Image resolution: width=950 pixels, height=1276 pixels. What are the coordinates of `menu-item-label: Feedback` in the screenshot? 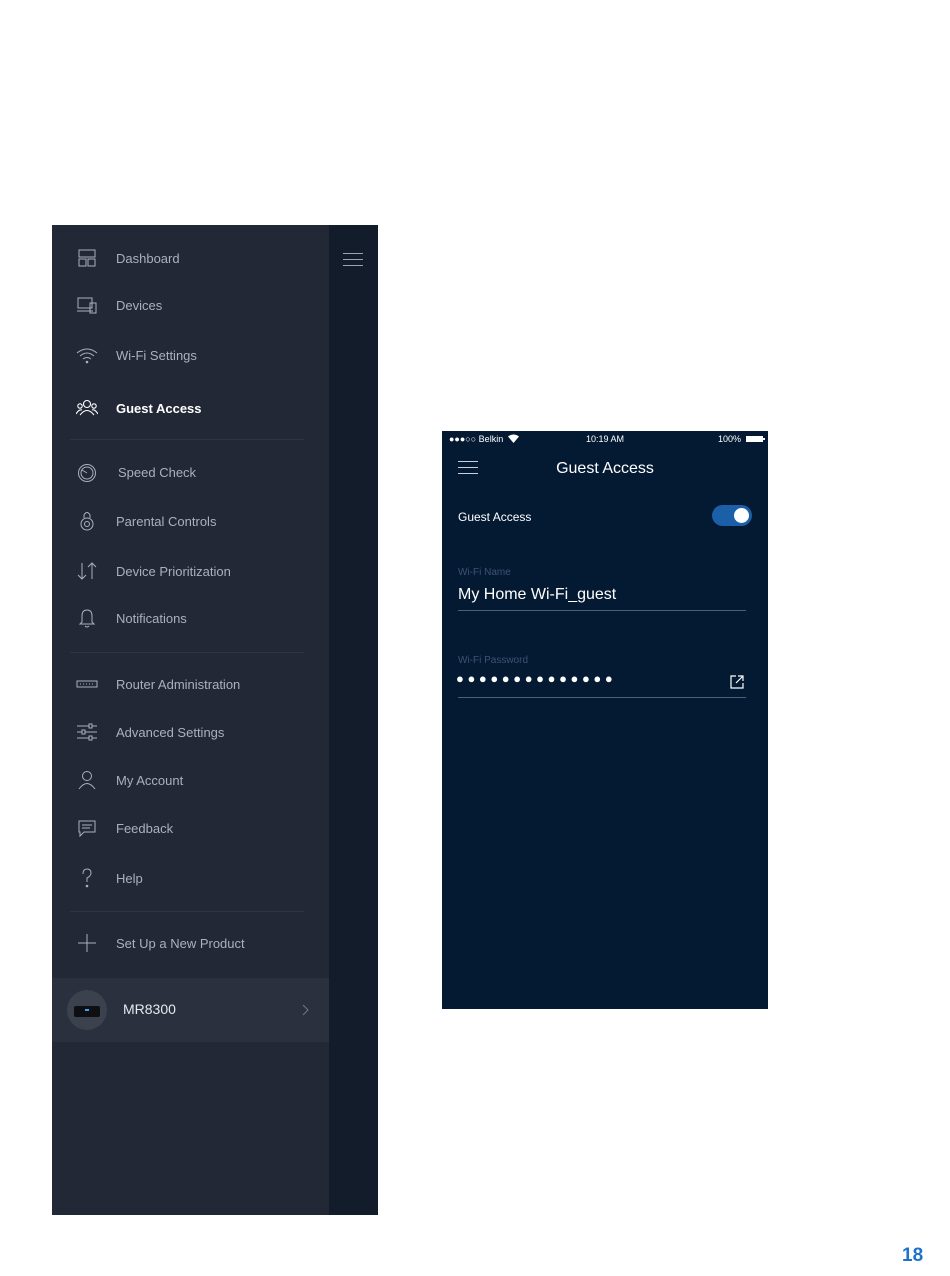 It's located at (145, 828).